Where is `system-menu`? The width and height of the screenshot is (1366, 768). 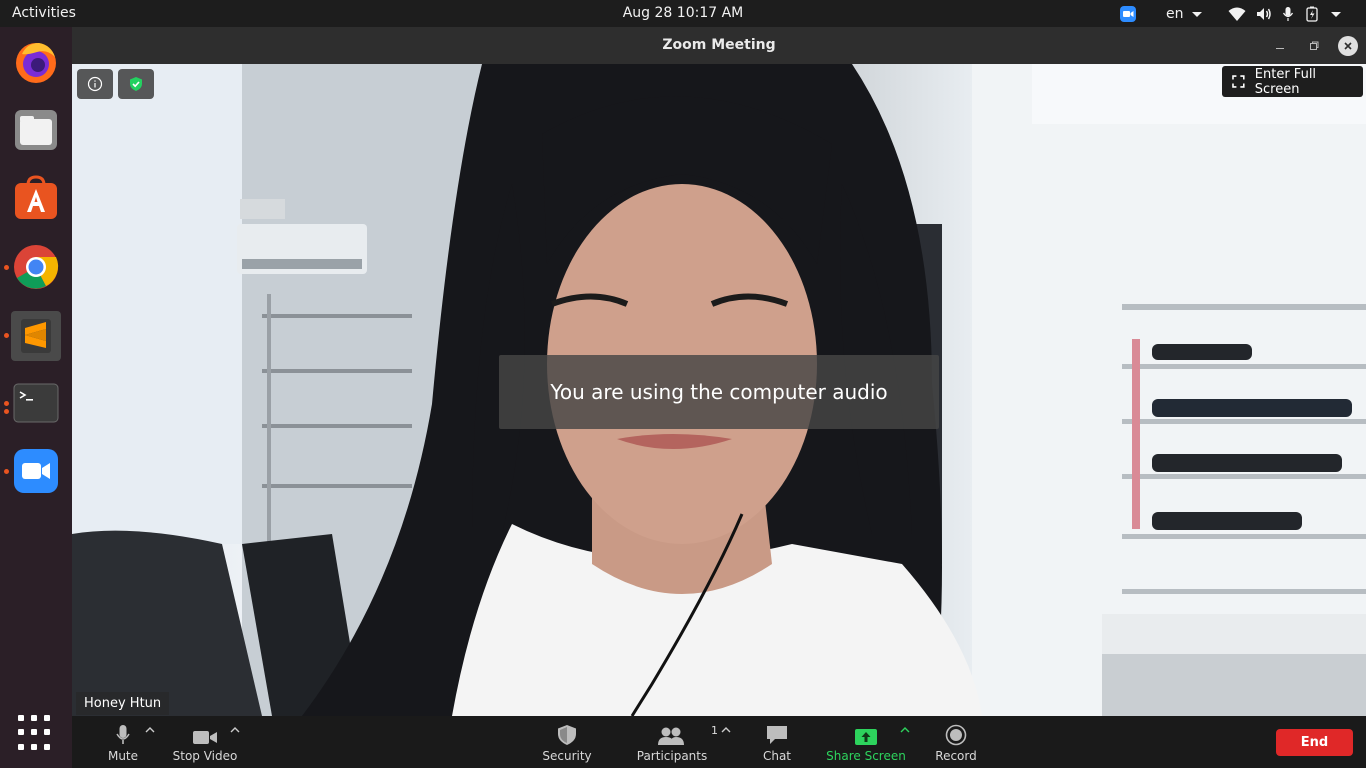 system-menu is located at coordinates (1285, 13).